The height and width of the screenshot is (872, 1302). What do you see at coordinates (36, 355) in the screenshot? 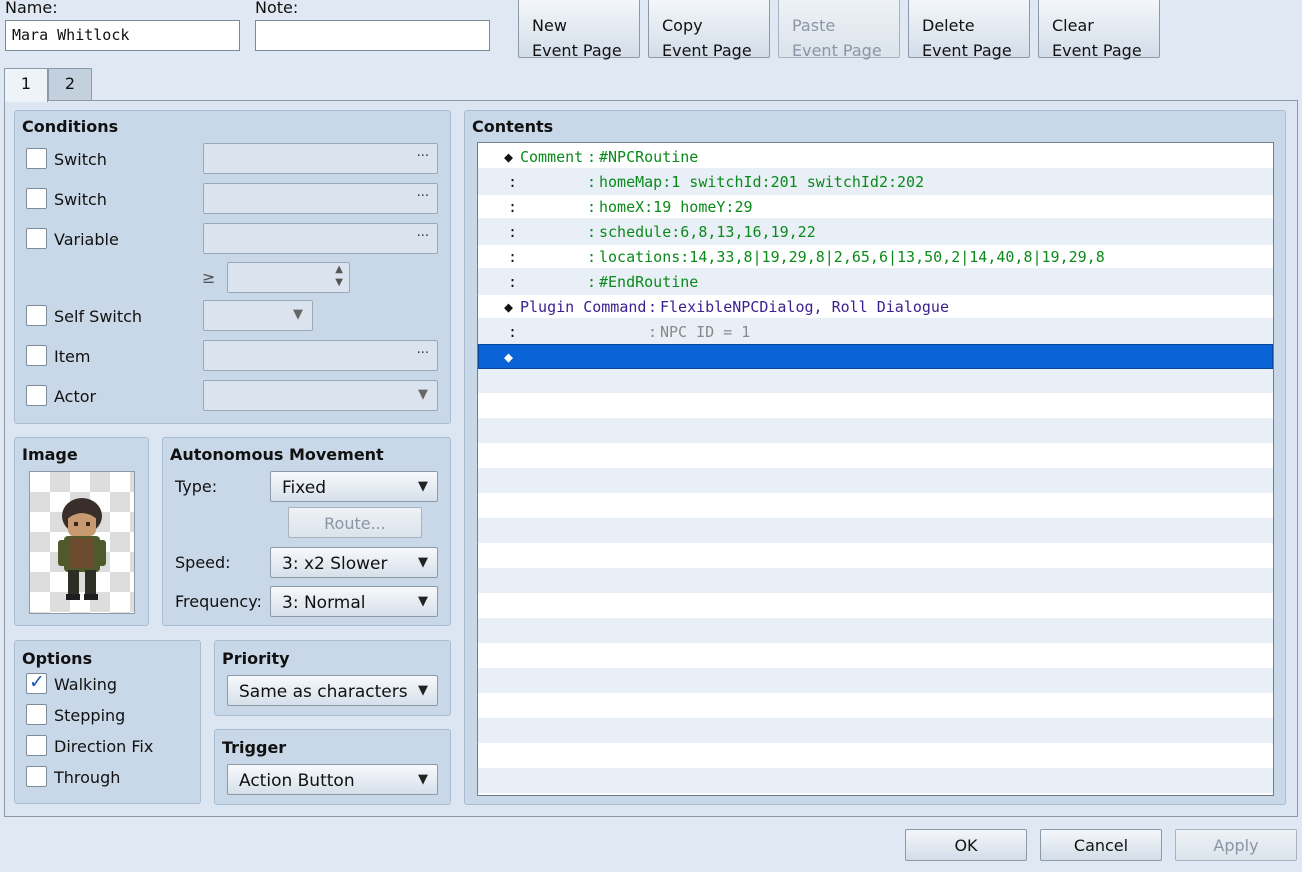
I see `item-checkbox` at bounding box center [36, 355].